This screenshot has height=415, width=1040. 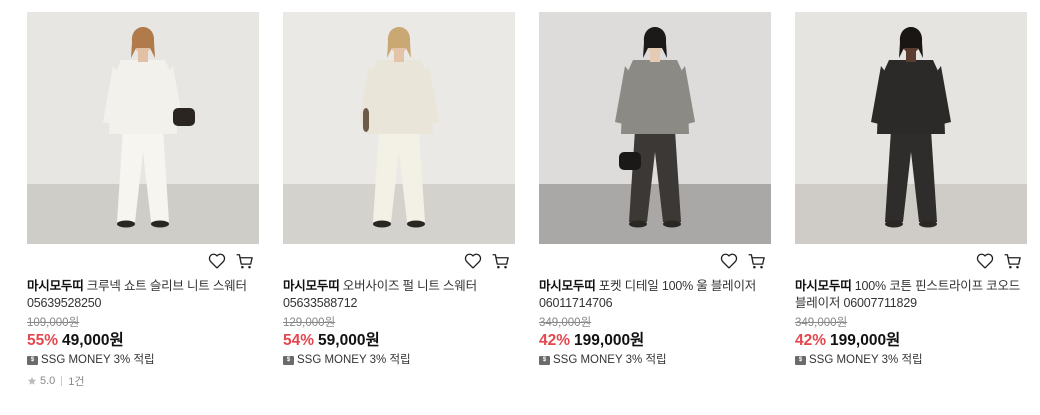 I want to click on price-row: 54% 59,000원, so click(x=399, y=341).